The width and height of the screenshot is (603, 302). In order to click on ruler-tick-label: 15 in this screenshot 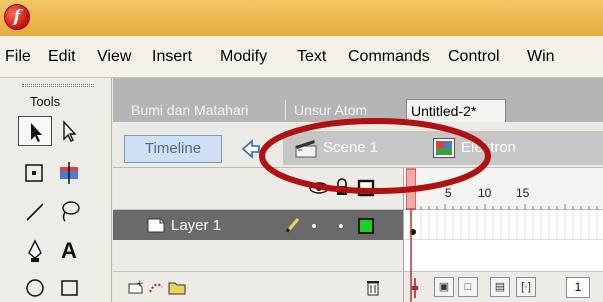, I will do `click(523, 193)`.